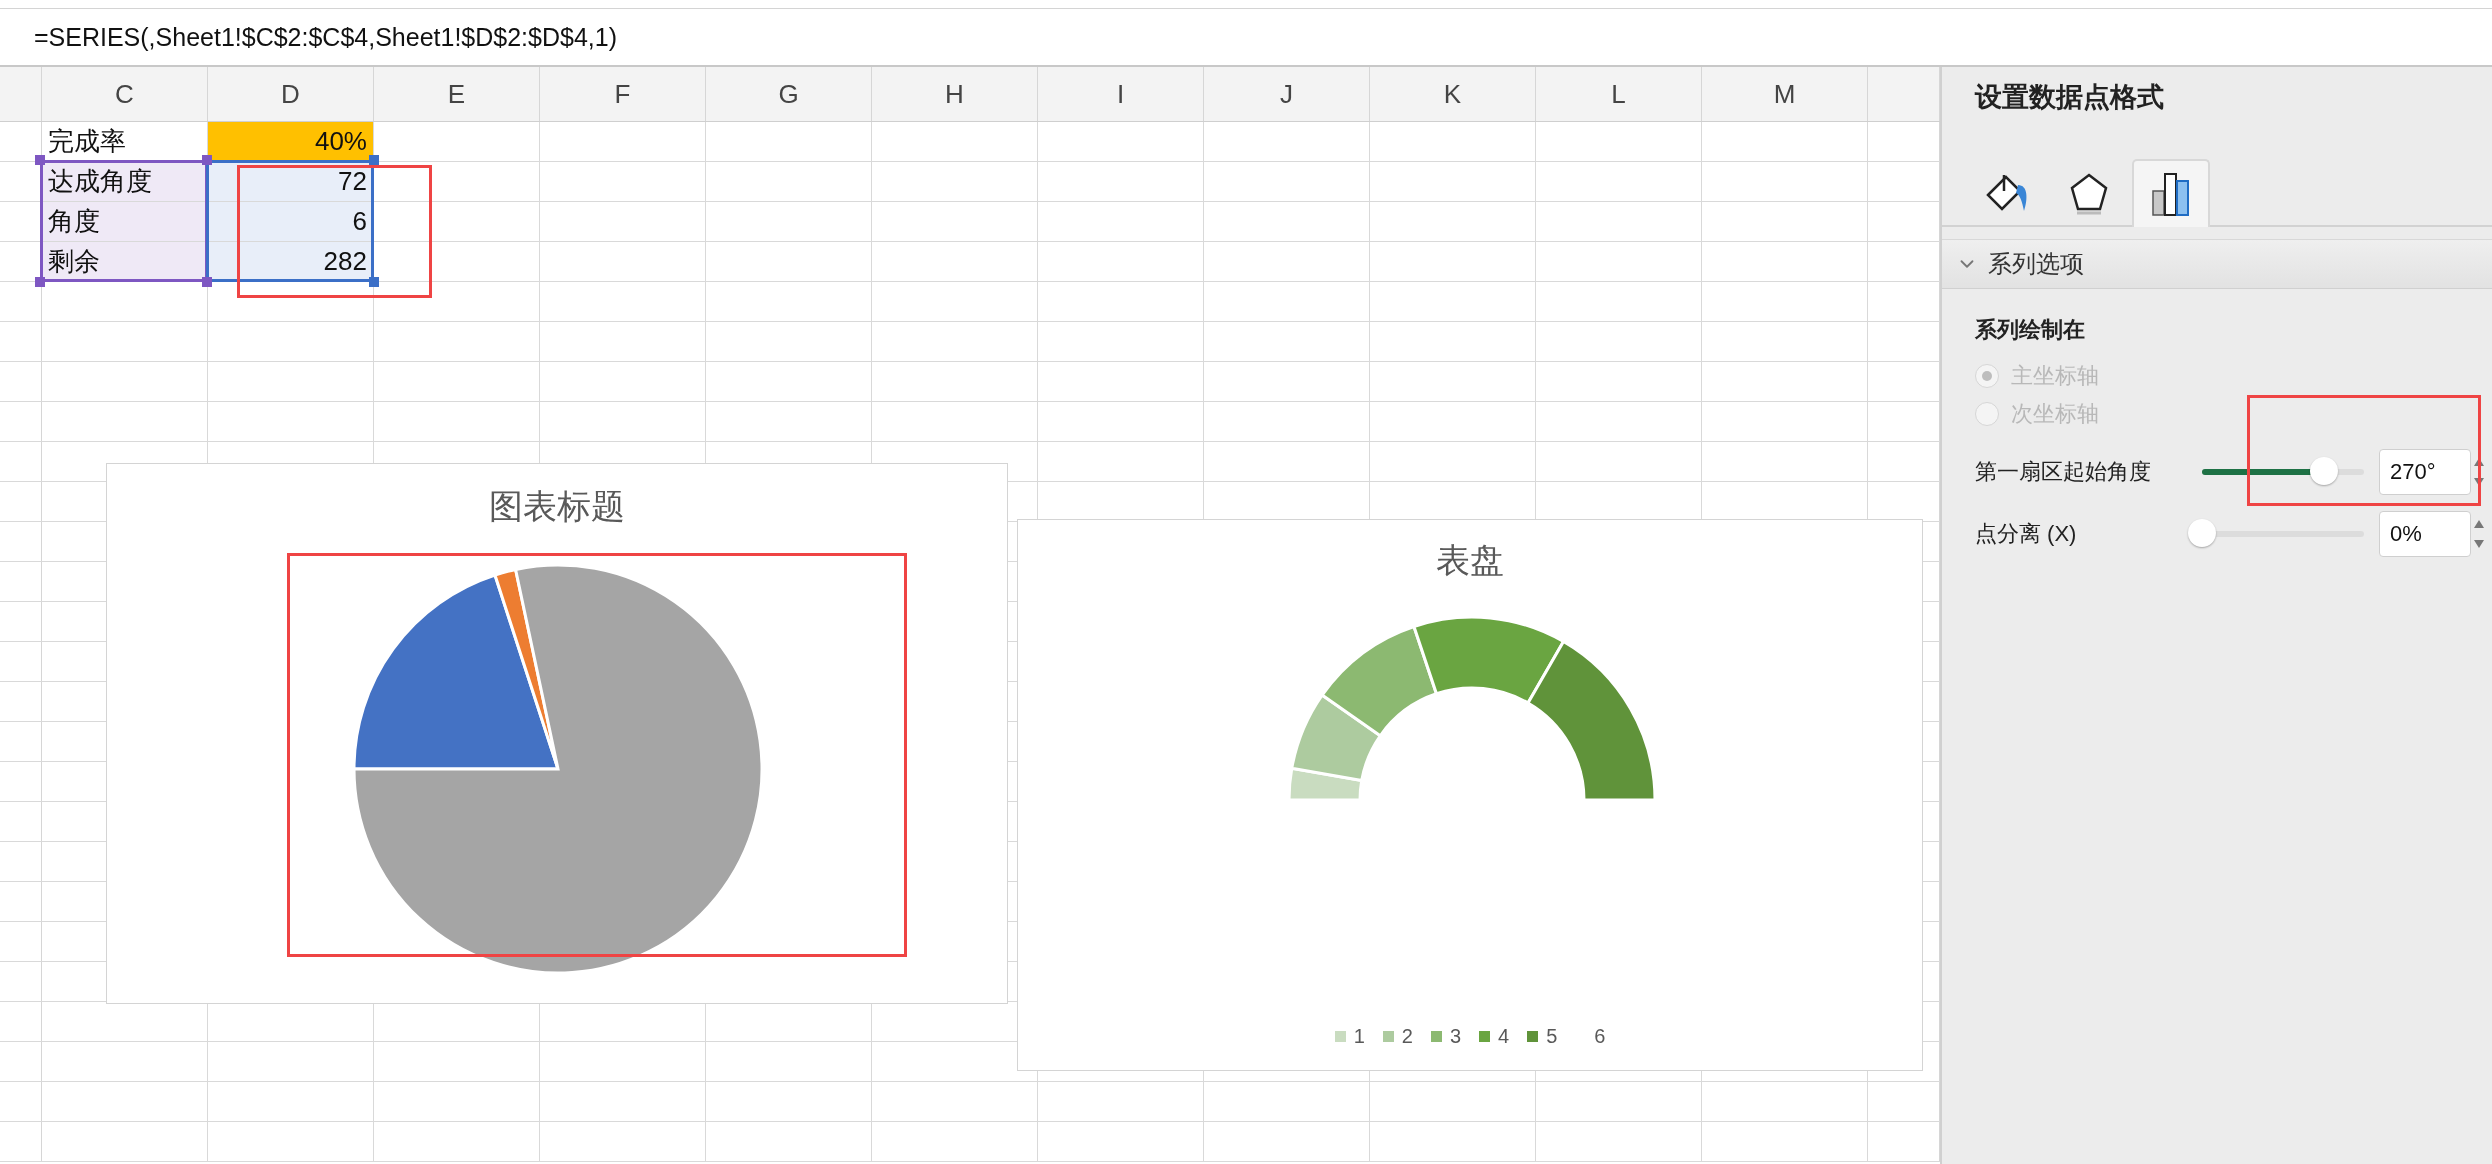 The width and height of the screenshot is (2492, 1164). I want to click on chart-title: 表盘, so click(1470, 560).